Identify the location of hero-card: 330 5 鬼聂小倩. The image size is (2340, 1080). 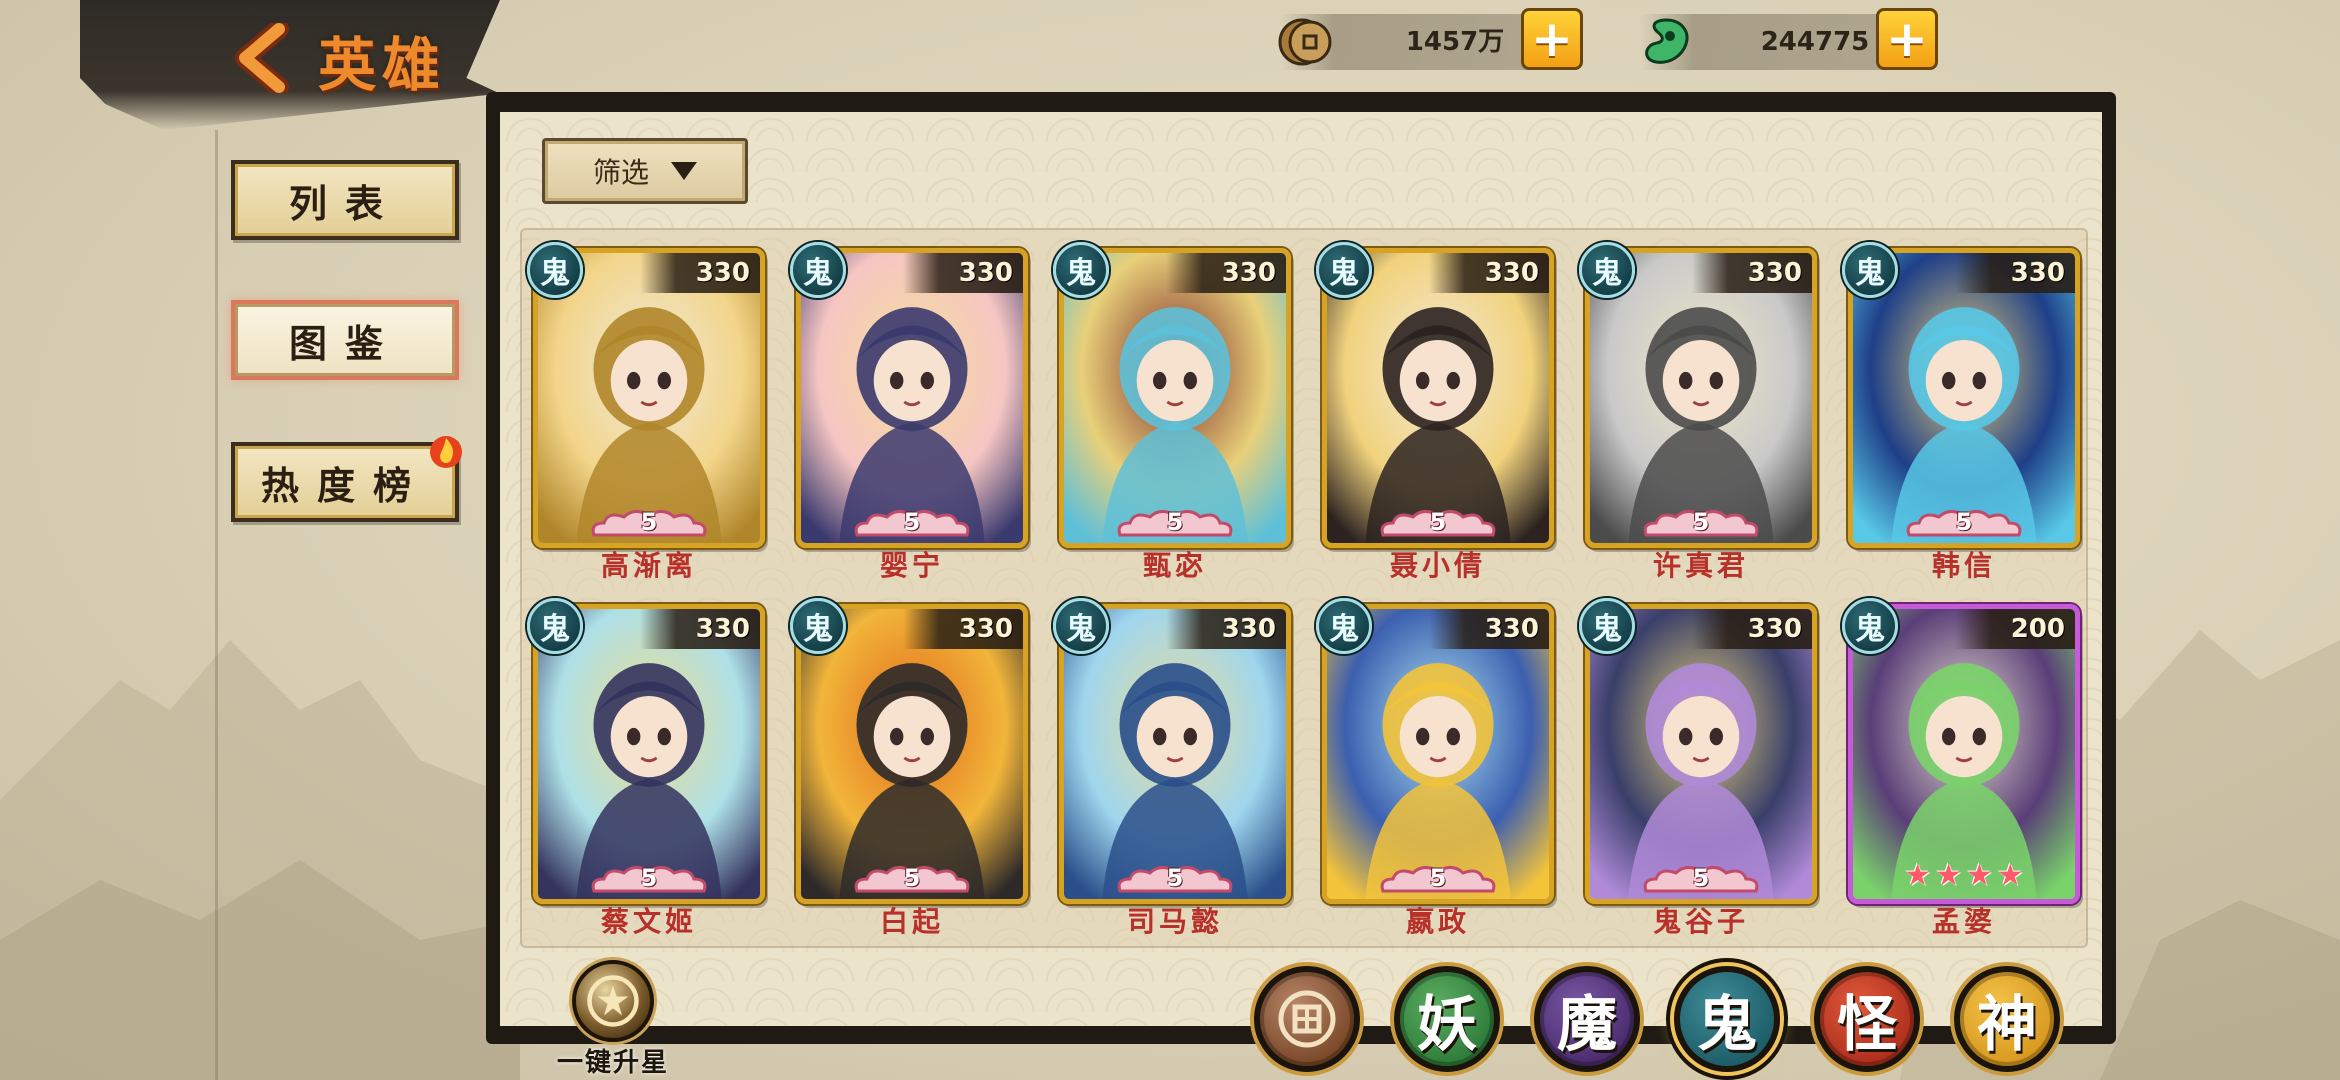
(1435, 413).